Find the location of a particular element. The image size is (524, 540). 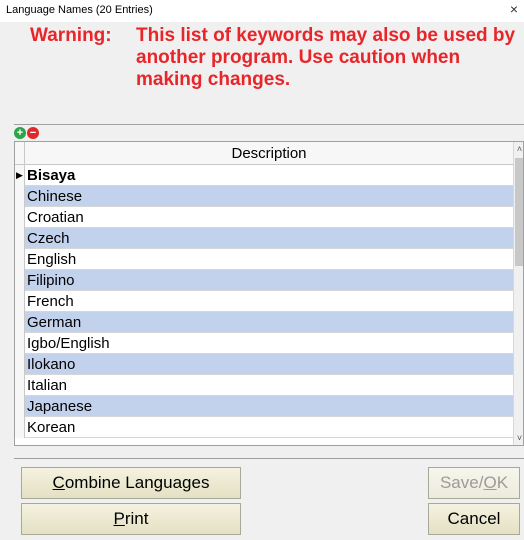

language-name-cell: Korean is located at coordinates (51, 427).